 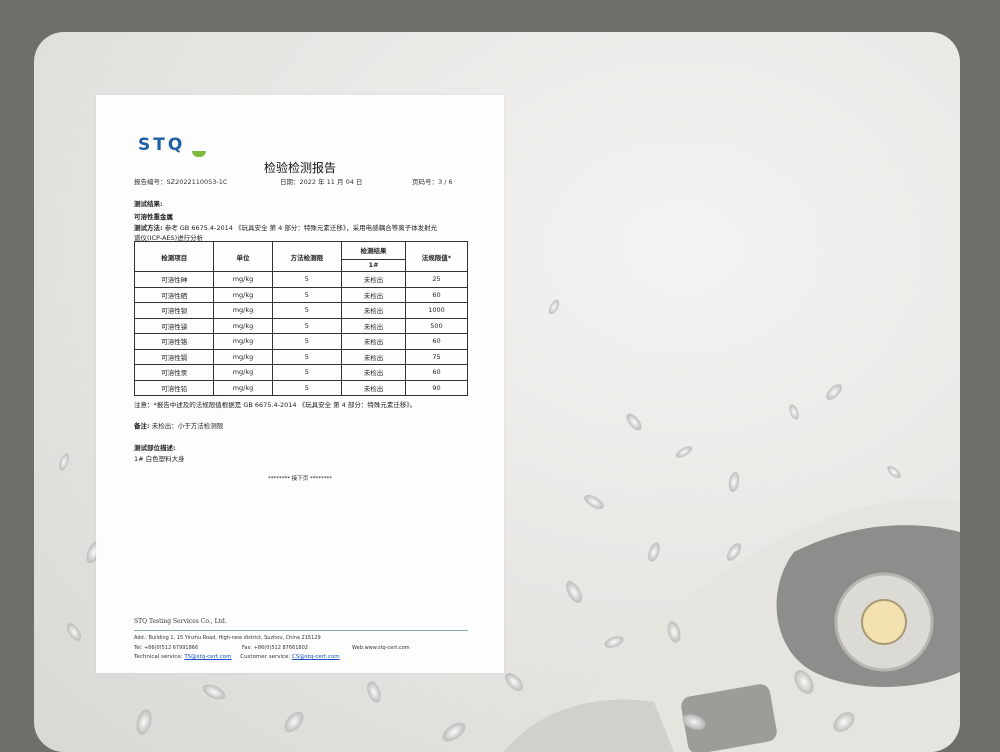 I want to click on cell-item: 可溶性汞, so click(x=174, y=372).